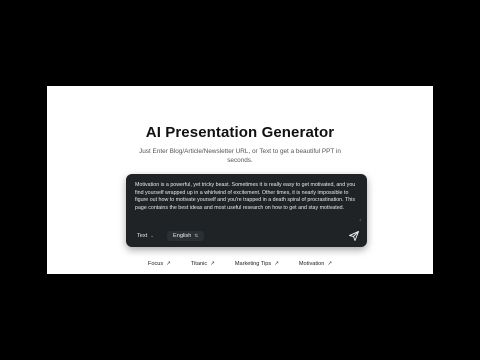 Image resolution: width=480 pixels, height=360 pixels. Describe the element at coordinates (360, 219) in the screenshot. I see `resize-handle-icon: ⌟` at that location.